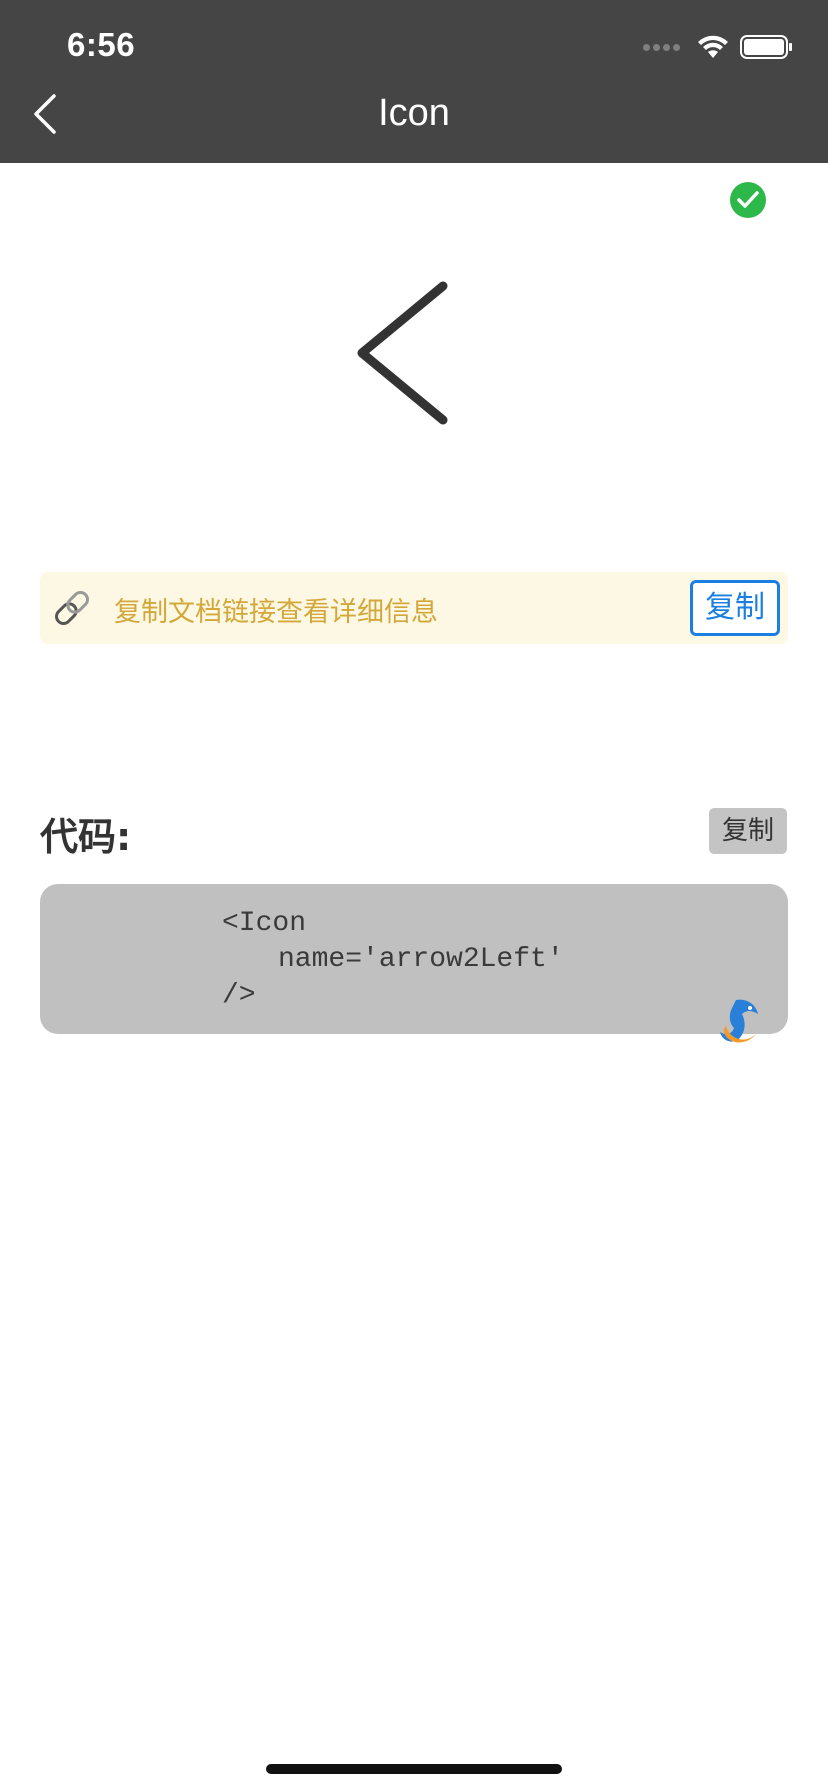 This screenshot has height=1792, width=828. I want to click on code-line: name='arrow2Left', so click(421, 959).